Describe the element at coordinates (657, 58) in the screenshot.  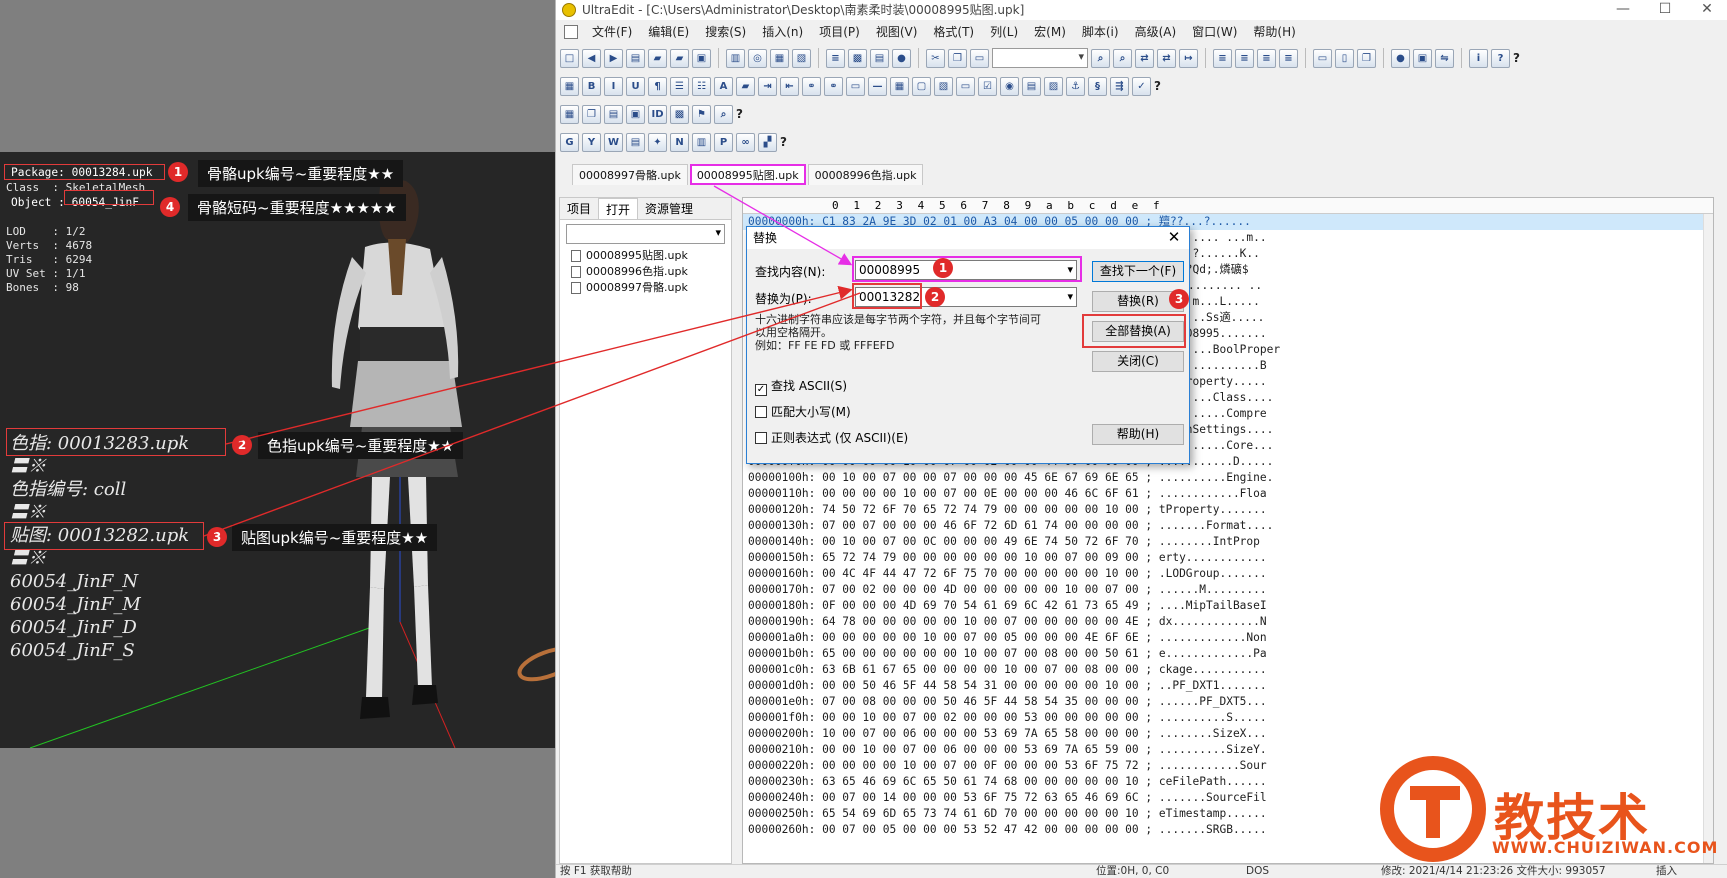
I see `open-folder-icon: ▰` at that location.